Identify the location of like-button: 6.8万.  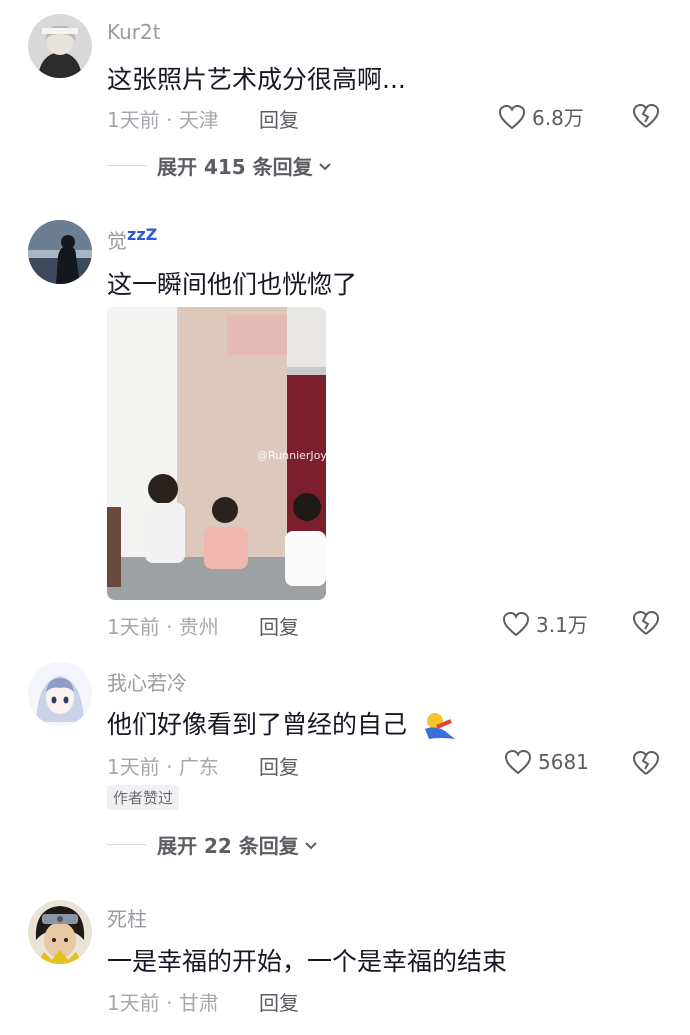
(541, 116).